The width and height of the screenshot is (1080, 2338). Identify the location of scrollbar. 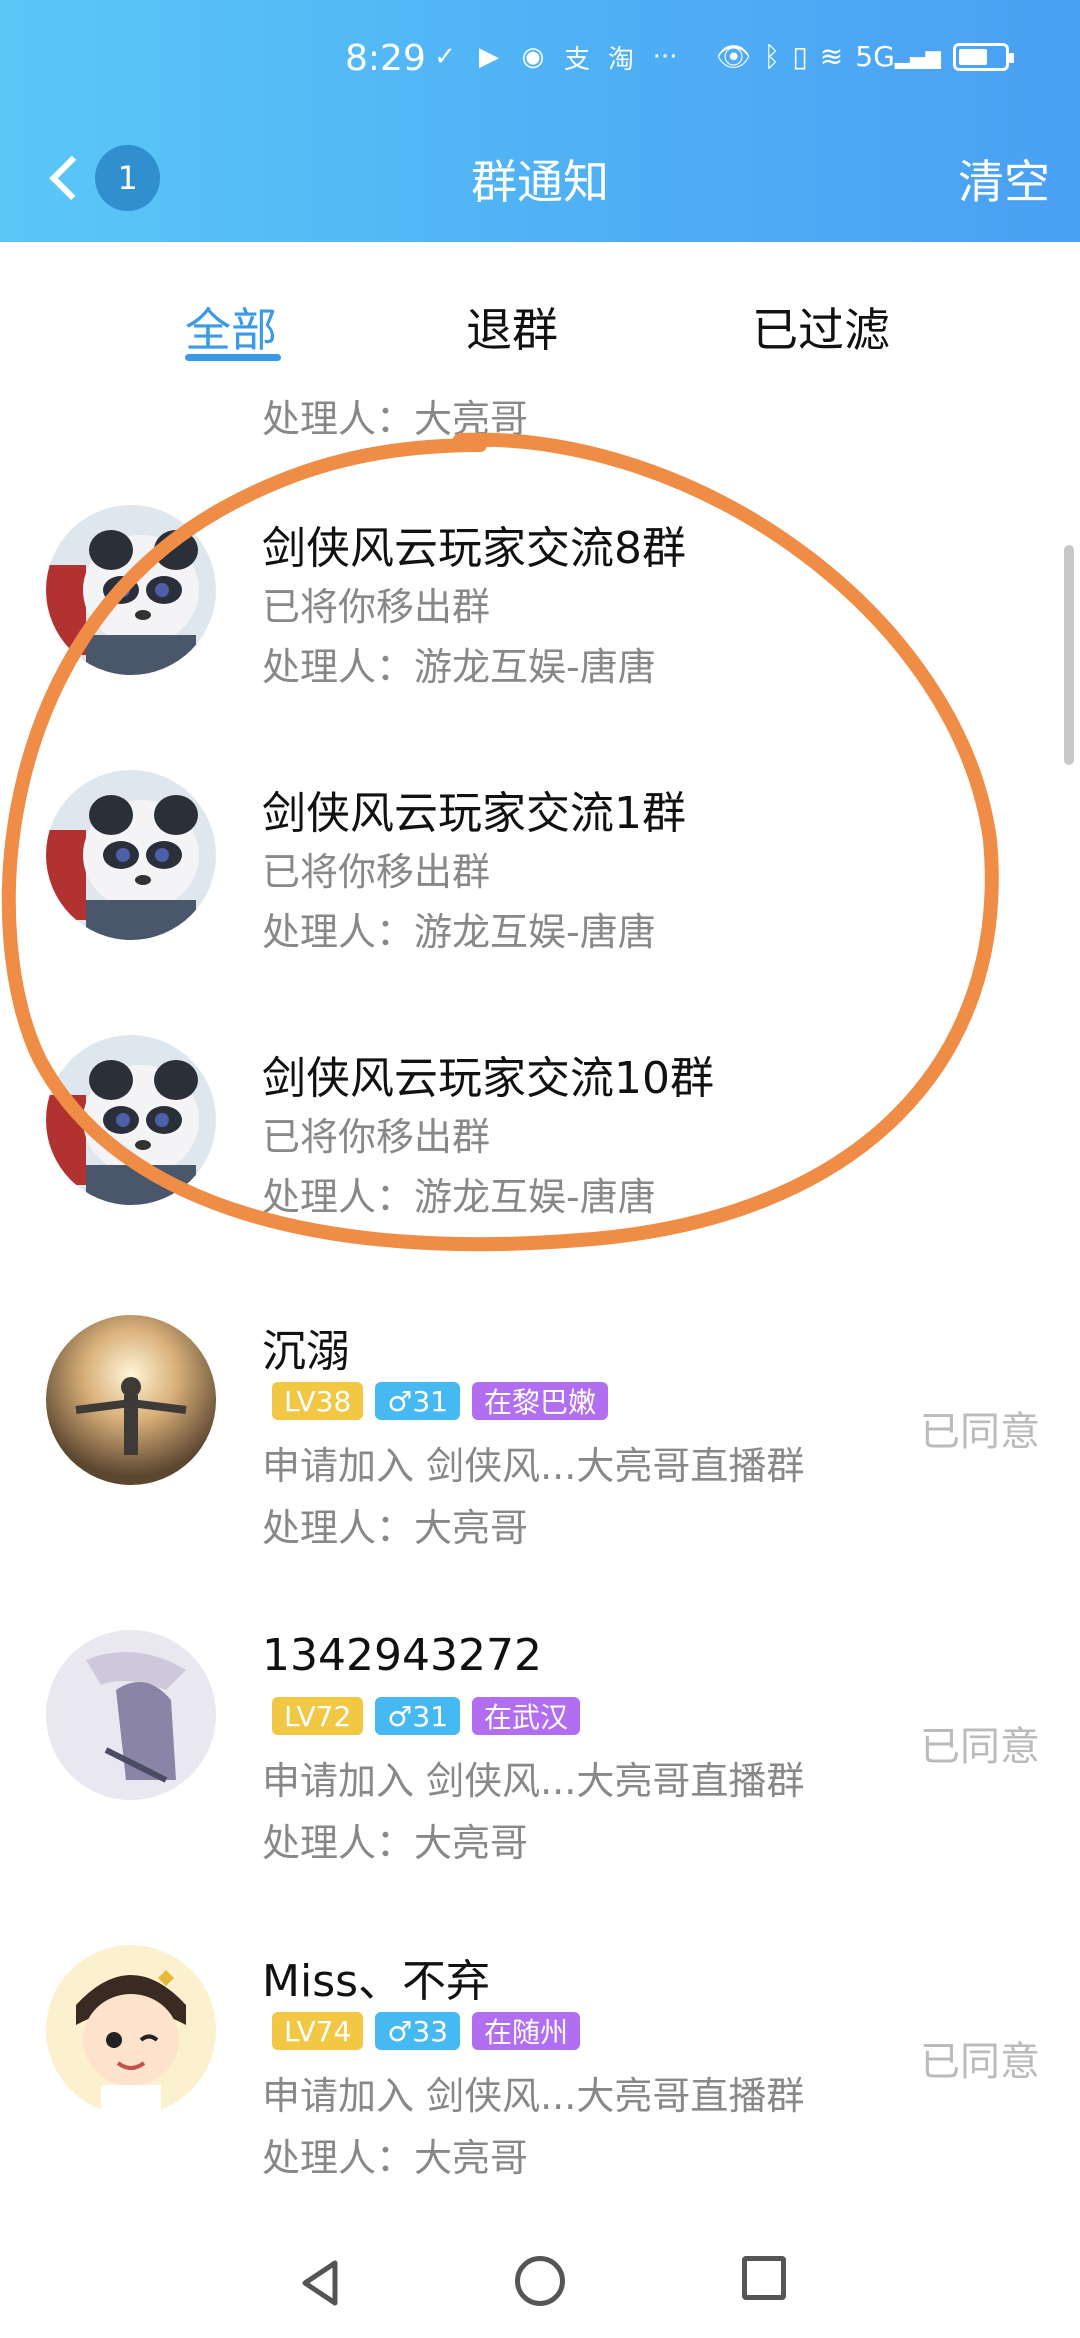
(1069, 655).